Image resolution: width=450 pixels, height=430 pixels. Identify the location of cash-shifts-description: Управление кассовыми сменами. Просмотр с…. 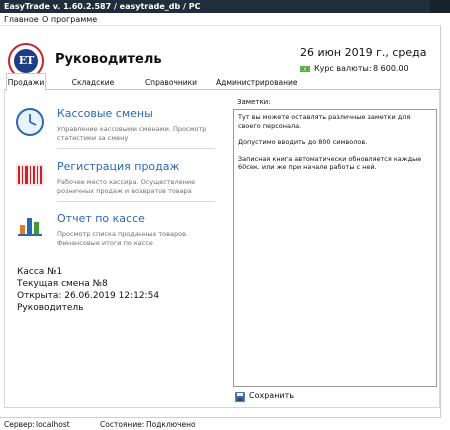
(132, 133).